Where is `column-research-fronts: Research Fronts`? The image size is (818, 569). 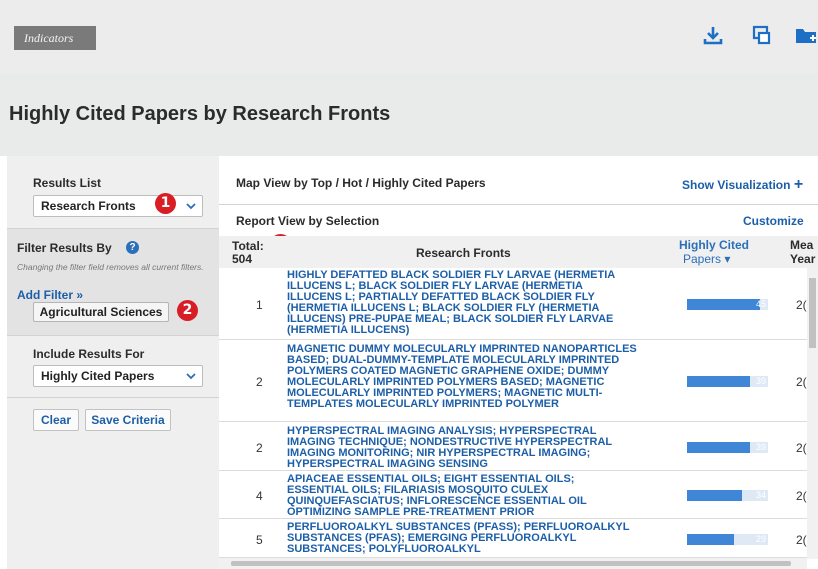 column-research-fronts: Research Fronts is located at coordinates (463, 253).